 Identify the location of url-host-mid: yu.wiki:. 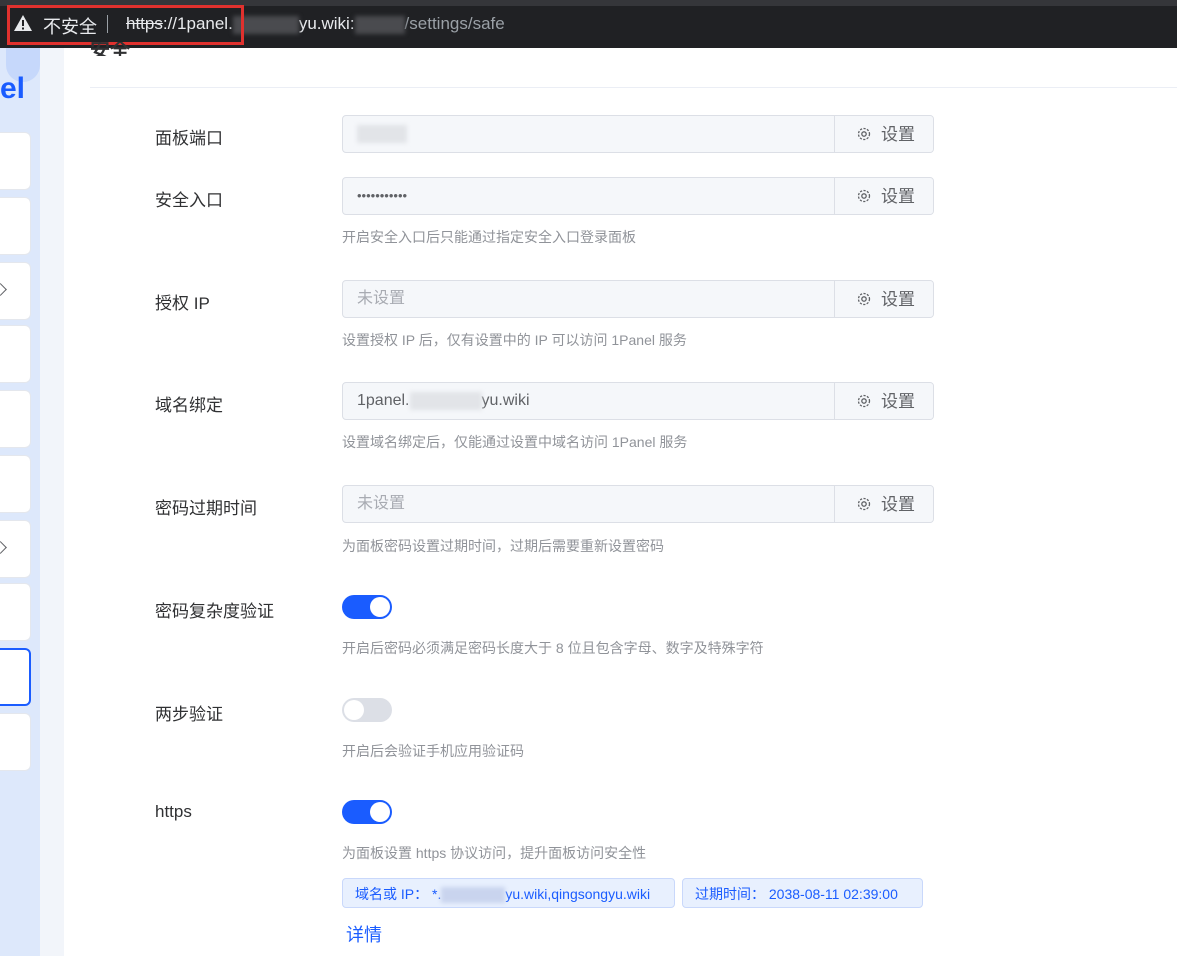
(326, 23).